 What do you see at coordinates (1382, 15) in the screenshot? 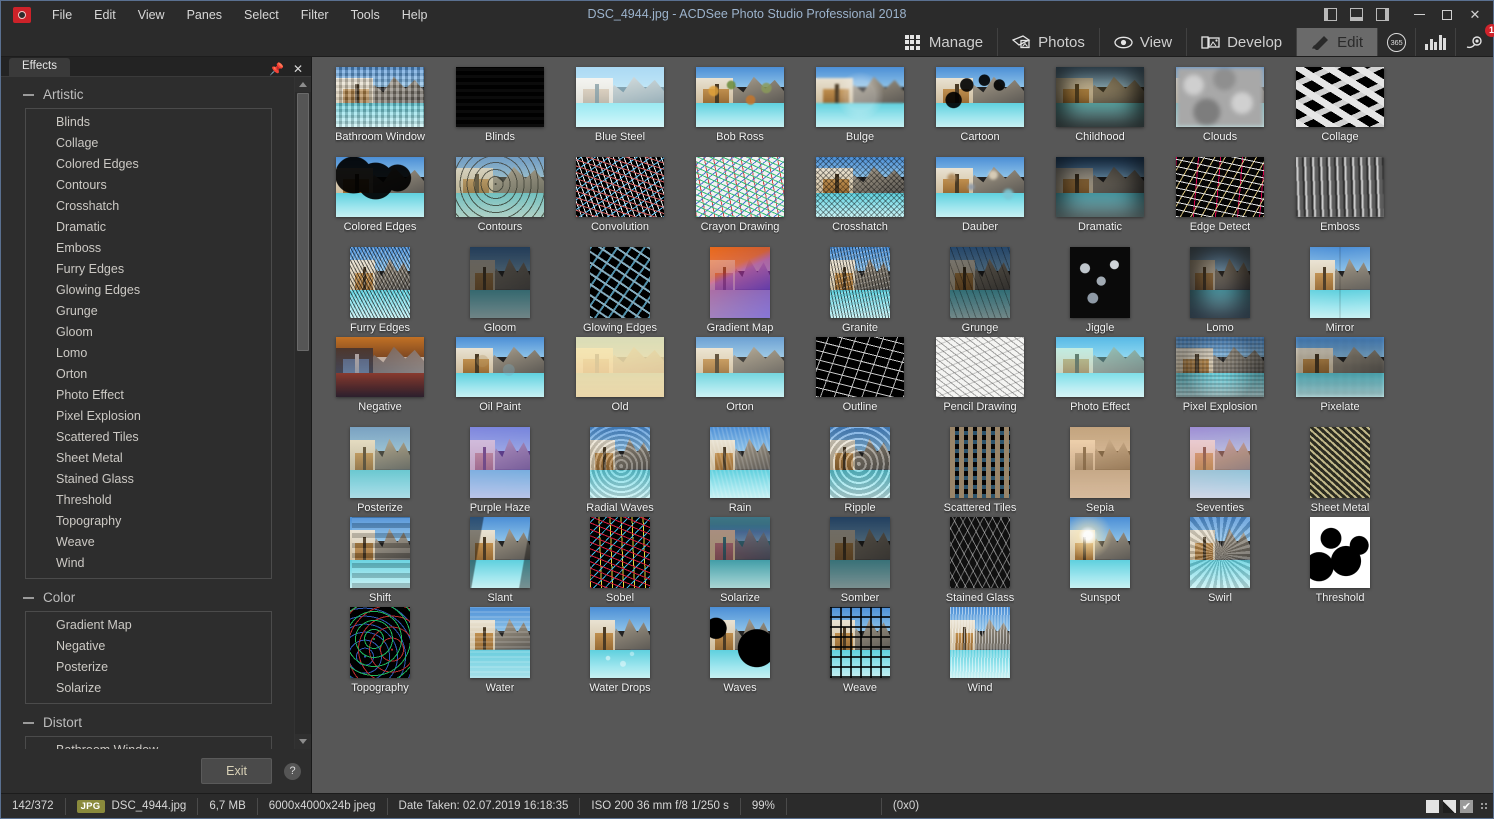
I see `right-pane-toggle` at bounding box center [1382, 15].